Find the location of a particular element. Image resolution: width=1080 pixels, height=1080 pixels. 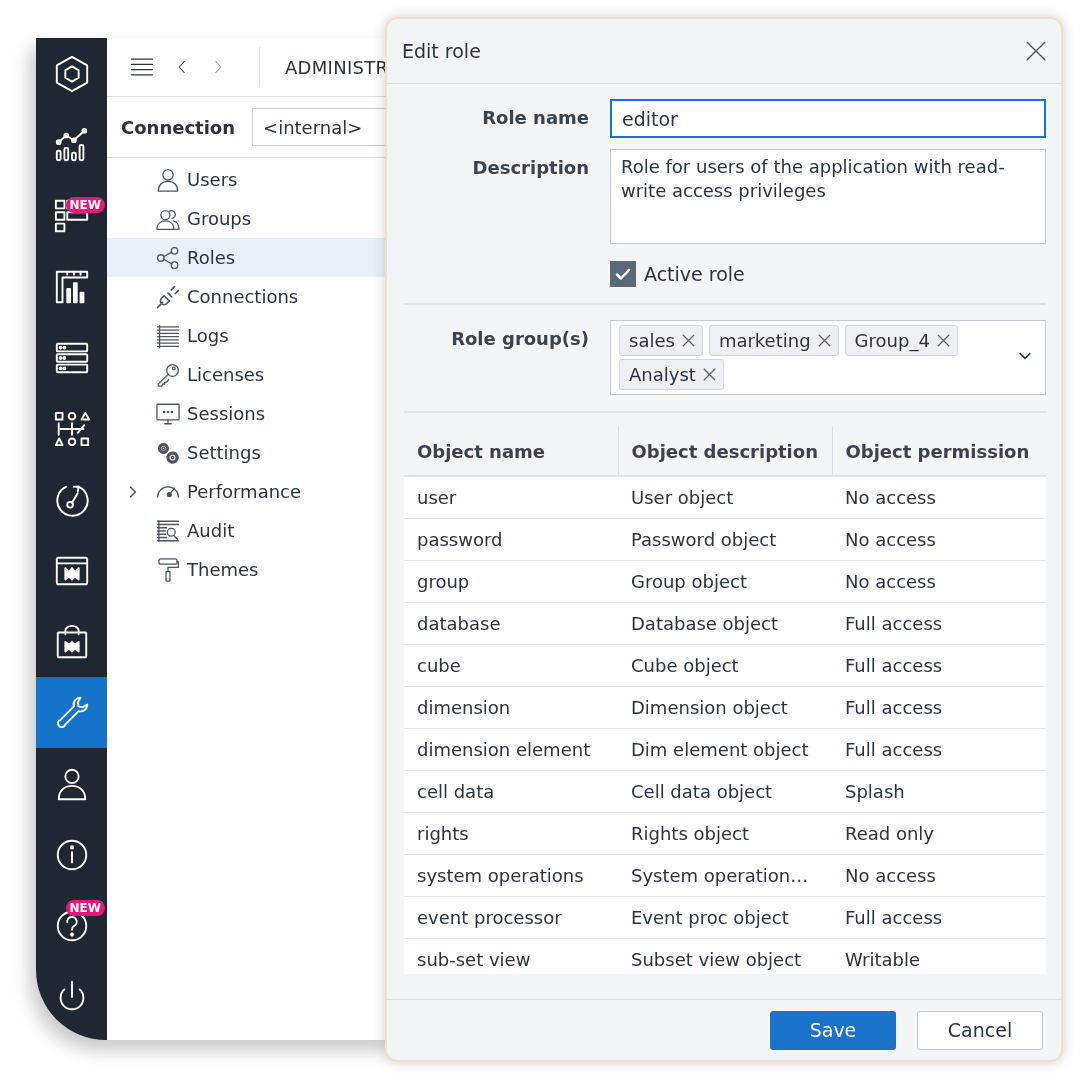

group-tag: sales is located at coordinates (661, 340).